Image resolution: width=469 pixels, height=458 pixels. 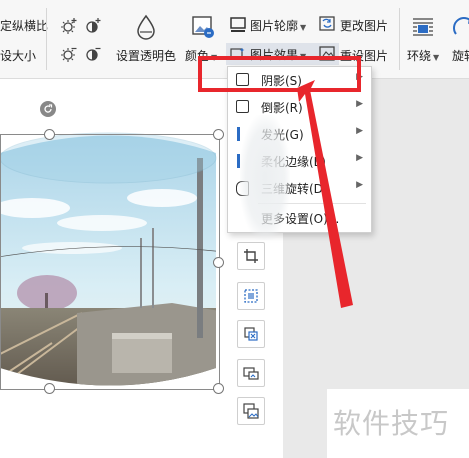 I want to click on wrap-icon, so click(x=423, y=27).